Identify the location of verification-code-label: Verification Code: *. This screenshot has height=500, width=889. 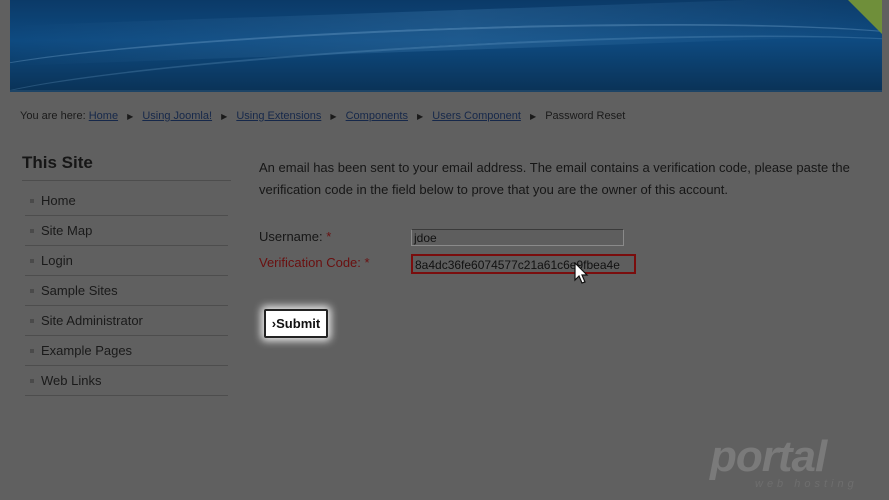
(314, 262).